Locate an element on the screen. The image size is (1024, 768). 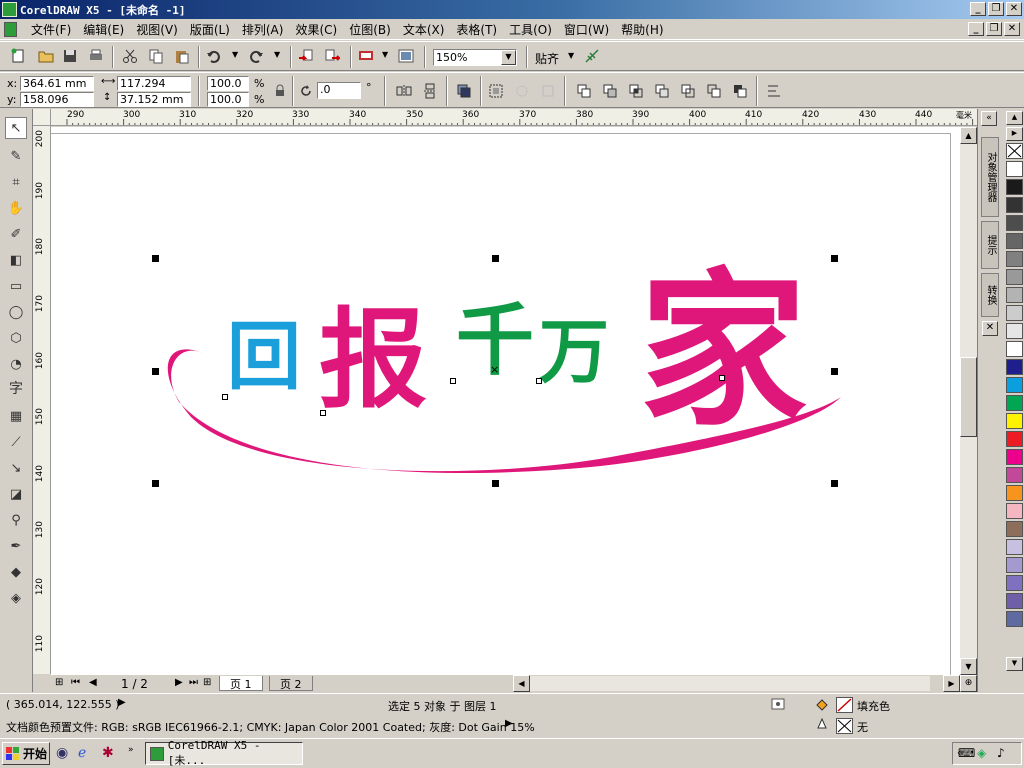
new-document-icon is located at coordinates (18, 56).